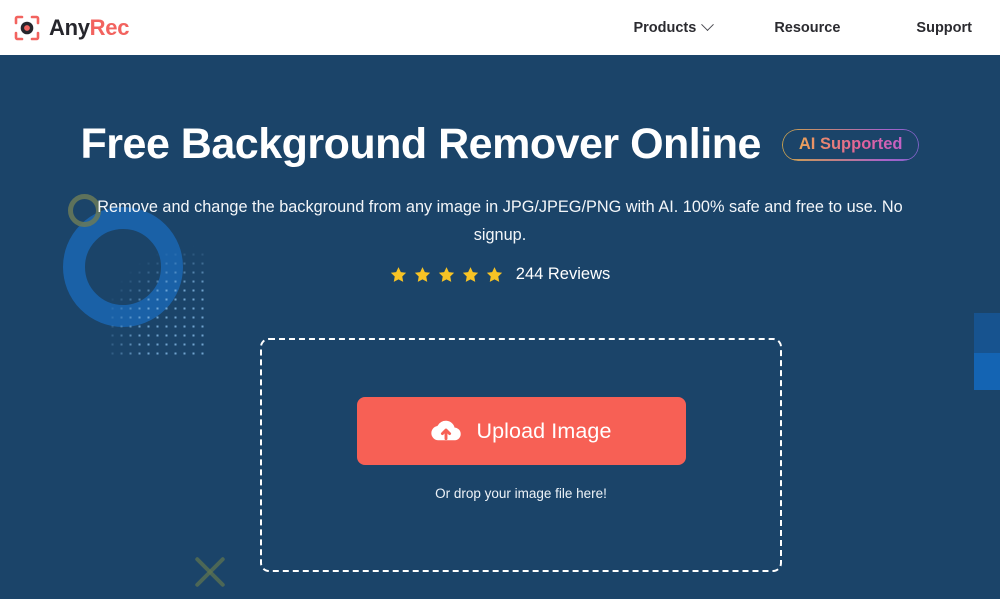 The width and height of the screenshot is (1000, 599). Describe the element at coordinates (210, 572) in the screenshot. I see `cross-mark-decoration` at that location.